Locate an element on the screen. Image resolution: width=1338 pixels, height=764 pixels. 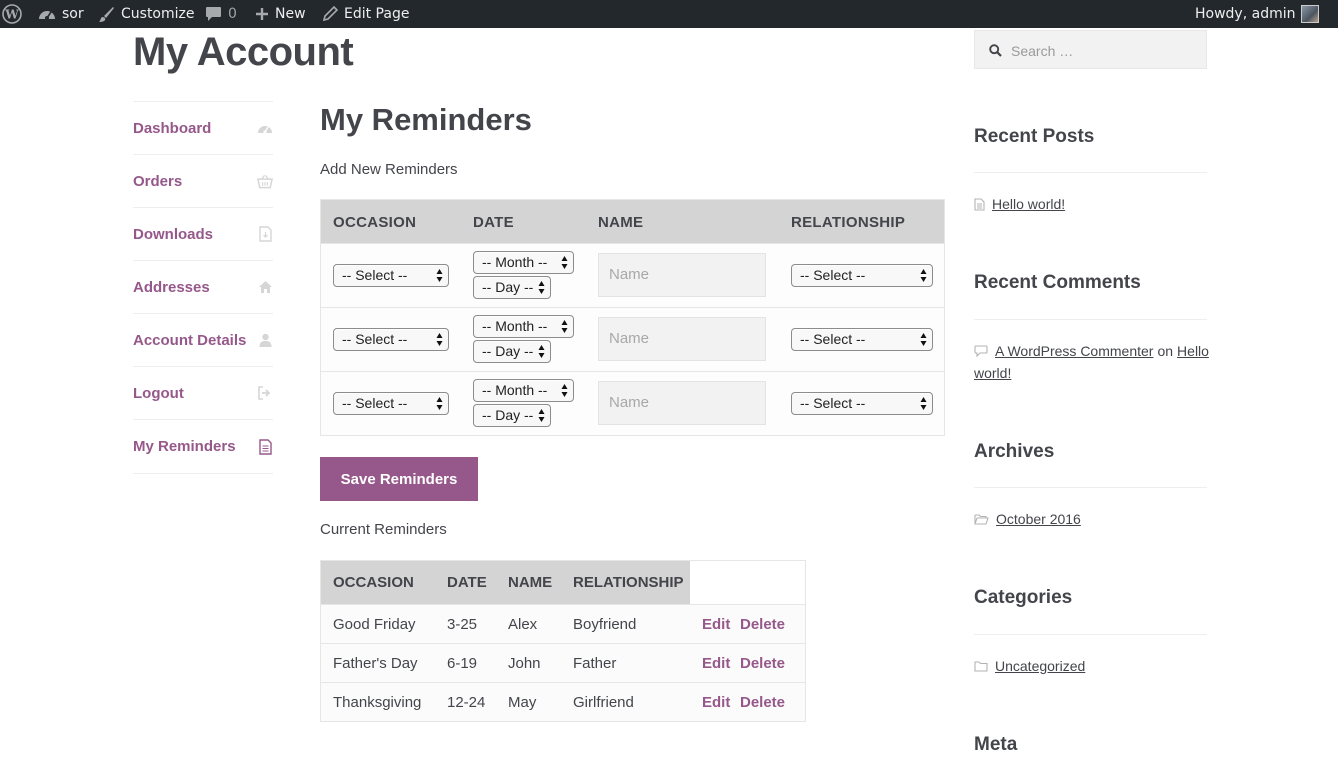
relationship-cell: Girlfriend is located at coordinates (603, 702).